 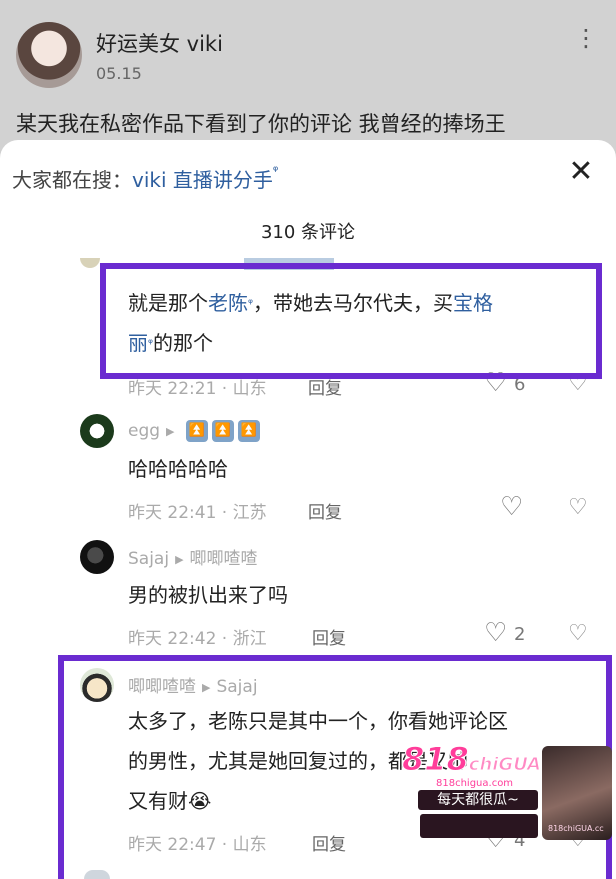 I want to click on comment-text: 哈哈哈哈哈, so click(x=178, y=469).